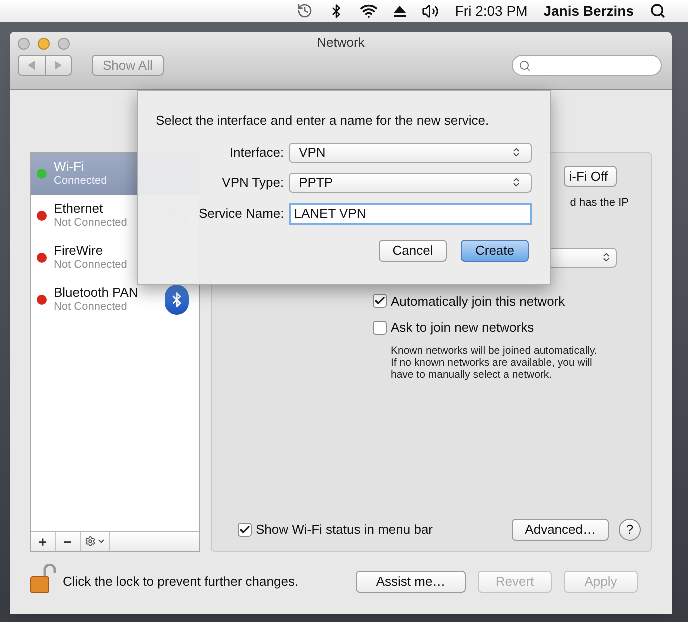  Describe the element at coordinates (491, 11) in the screenshot. I see `menu-clock: Fri 2:03 PM` at that location.